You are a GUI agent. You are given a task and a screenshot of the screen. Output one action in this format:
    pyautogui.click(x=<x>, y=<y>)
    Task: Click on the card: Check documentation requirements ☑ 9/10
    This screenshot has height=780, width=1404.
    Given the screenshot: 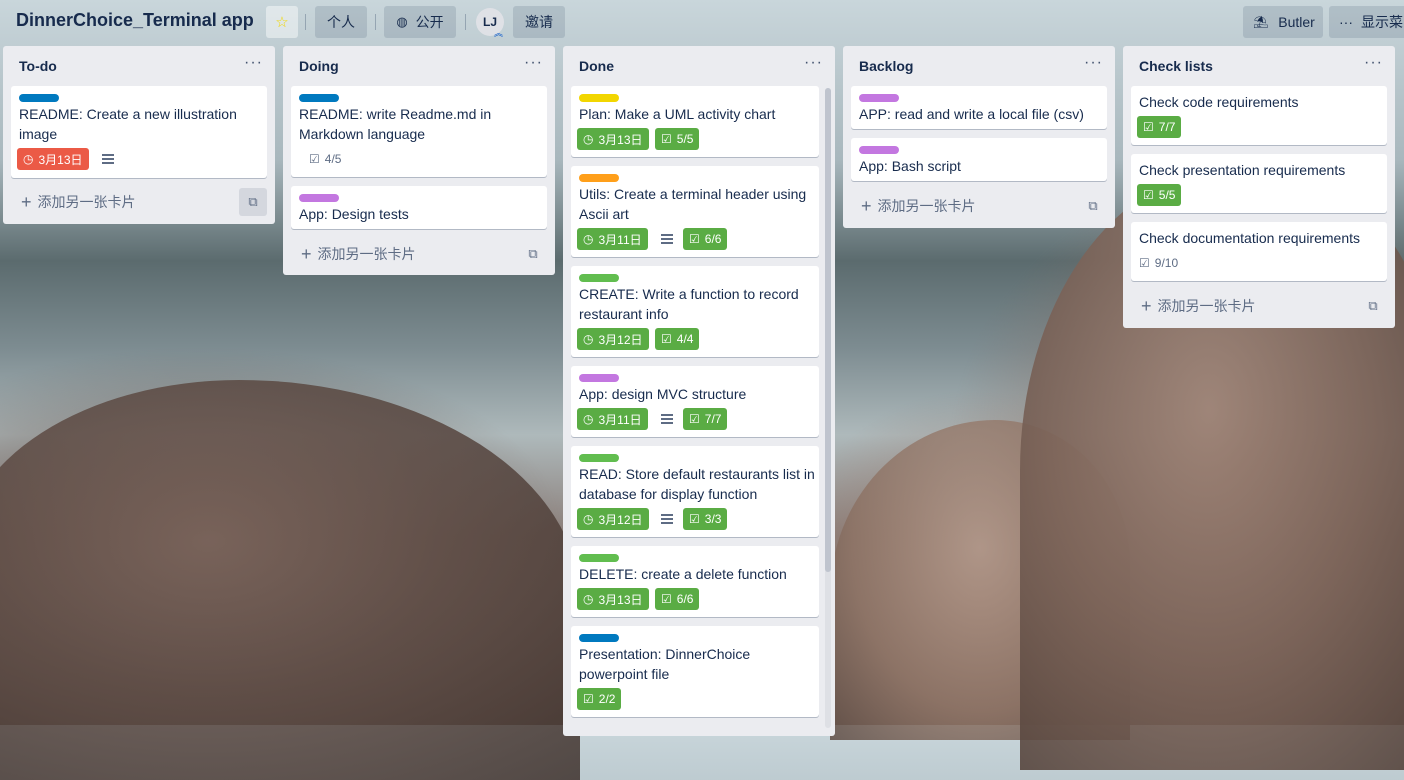 What is the action you would take?
    pyautogui.click(x=1259, y=251)
    